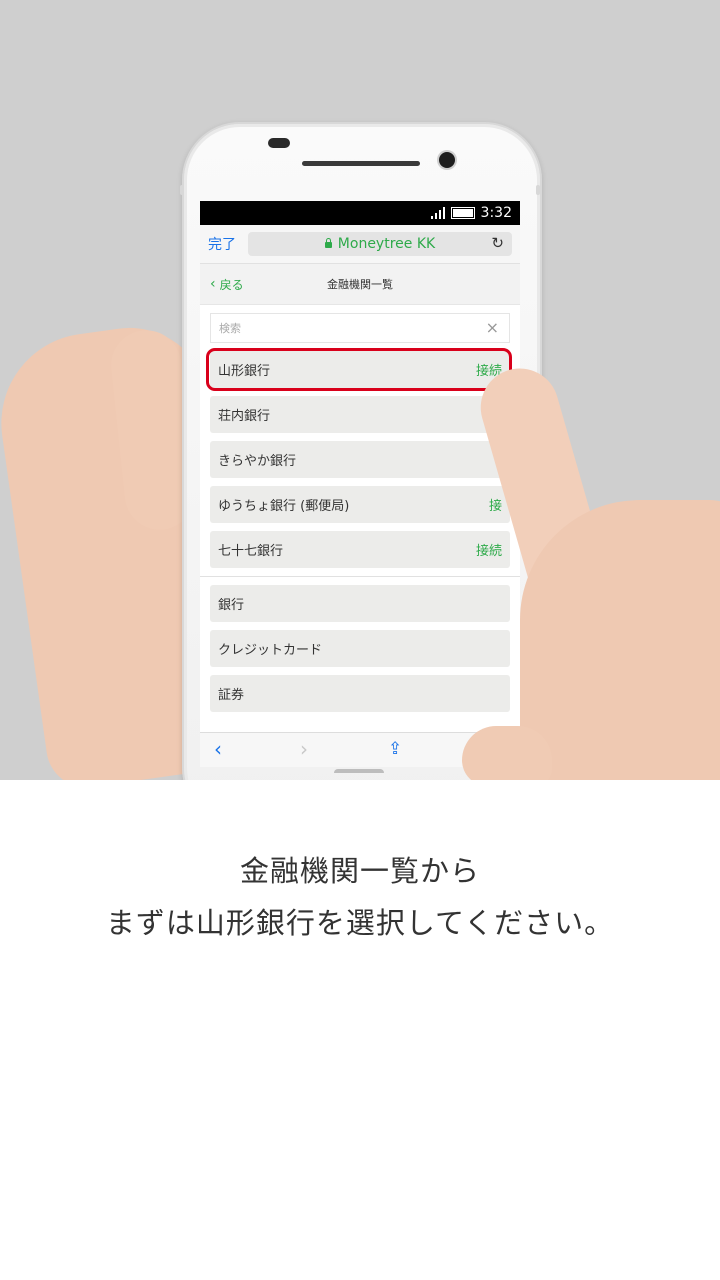  Describe the element at coordinates (361, 163) in the screenshot. I see `speaker-icon` at that location.